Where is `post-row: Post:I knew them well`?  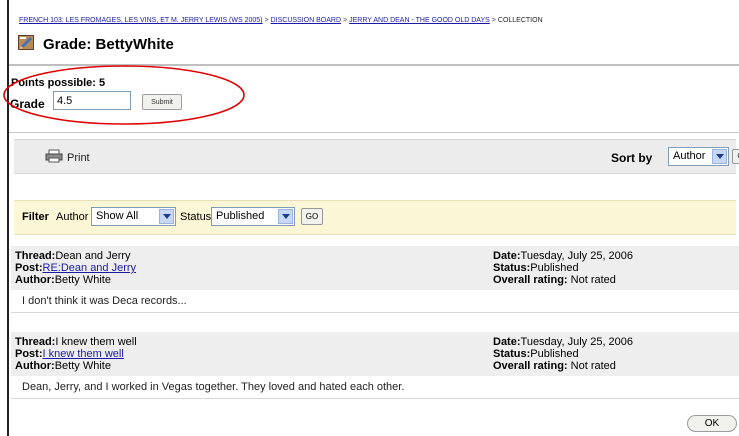 post-row: Post:I knew them well is located at coordinates (76, 354).